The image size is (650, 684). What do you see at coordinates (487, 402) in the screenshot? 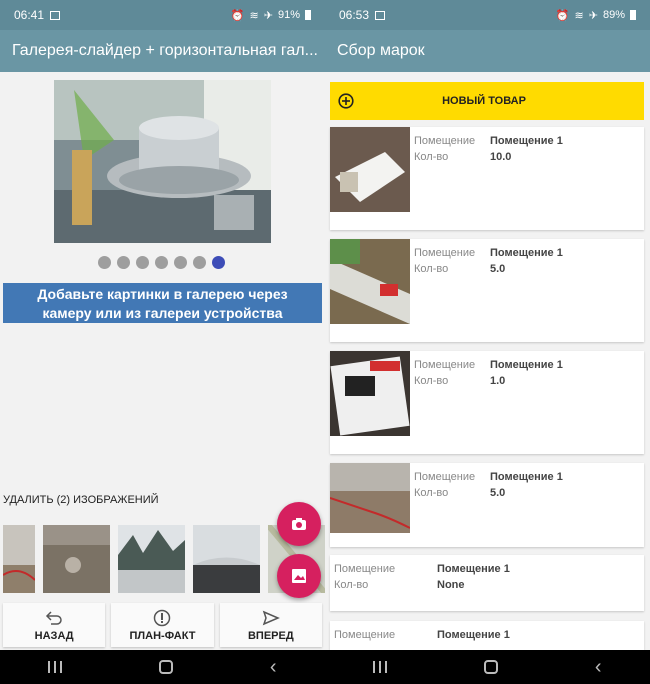
I see `list-item: Помещение Кол-во Помещение 1 1.0` at bounding box center [487, 402].